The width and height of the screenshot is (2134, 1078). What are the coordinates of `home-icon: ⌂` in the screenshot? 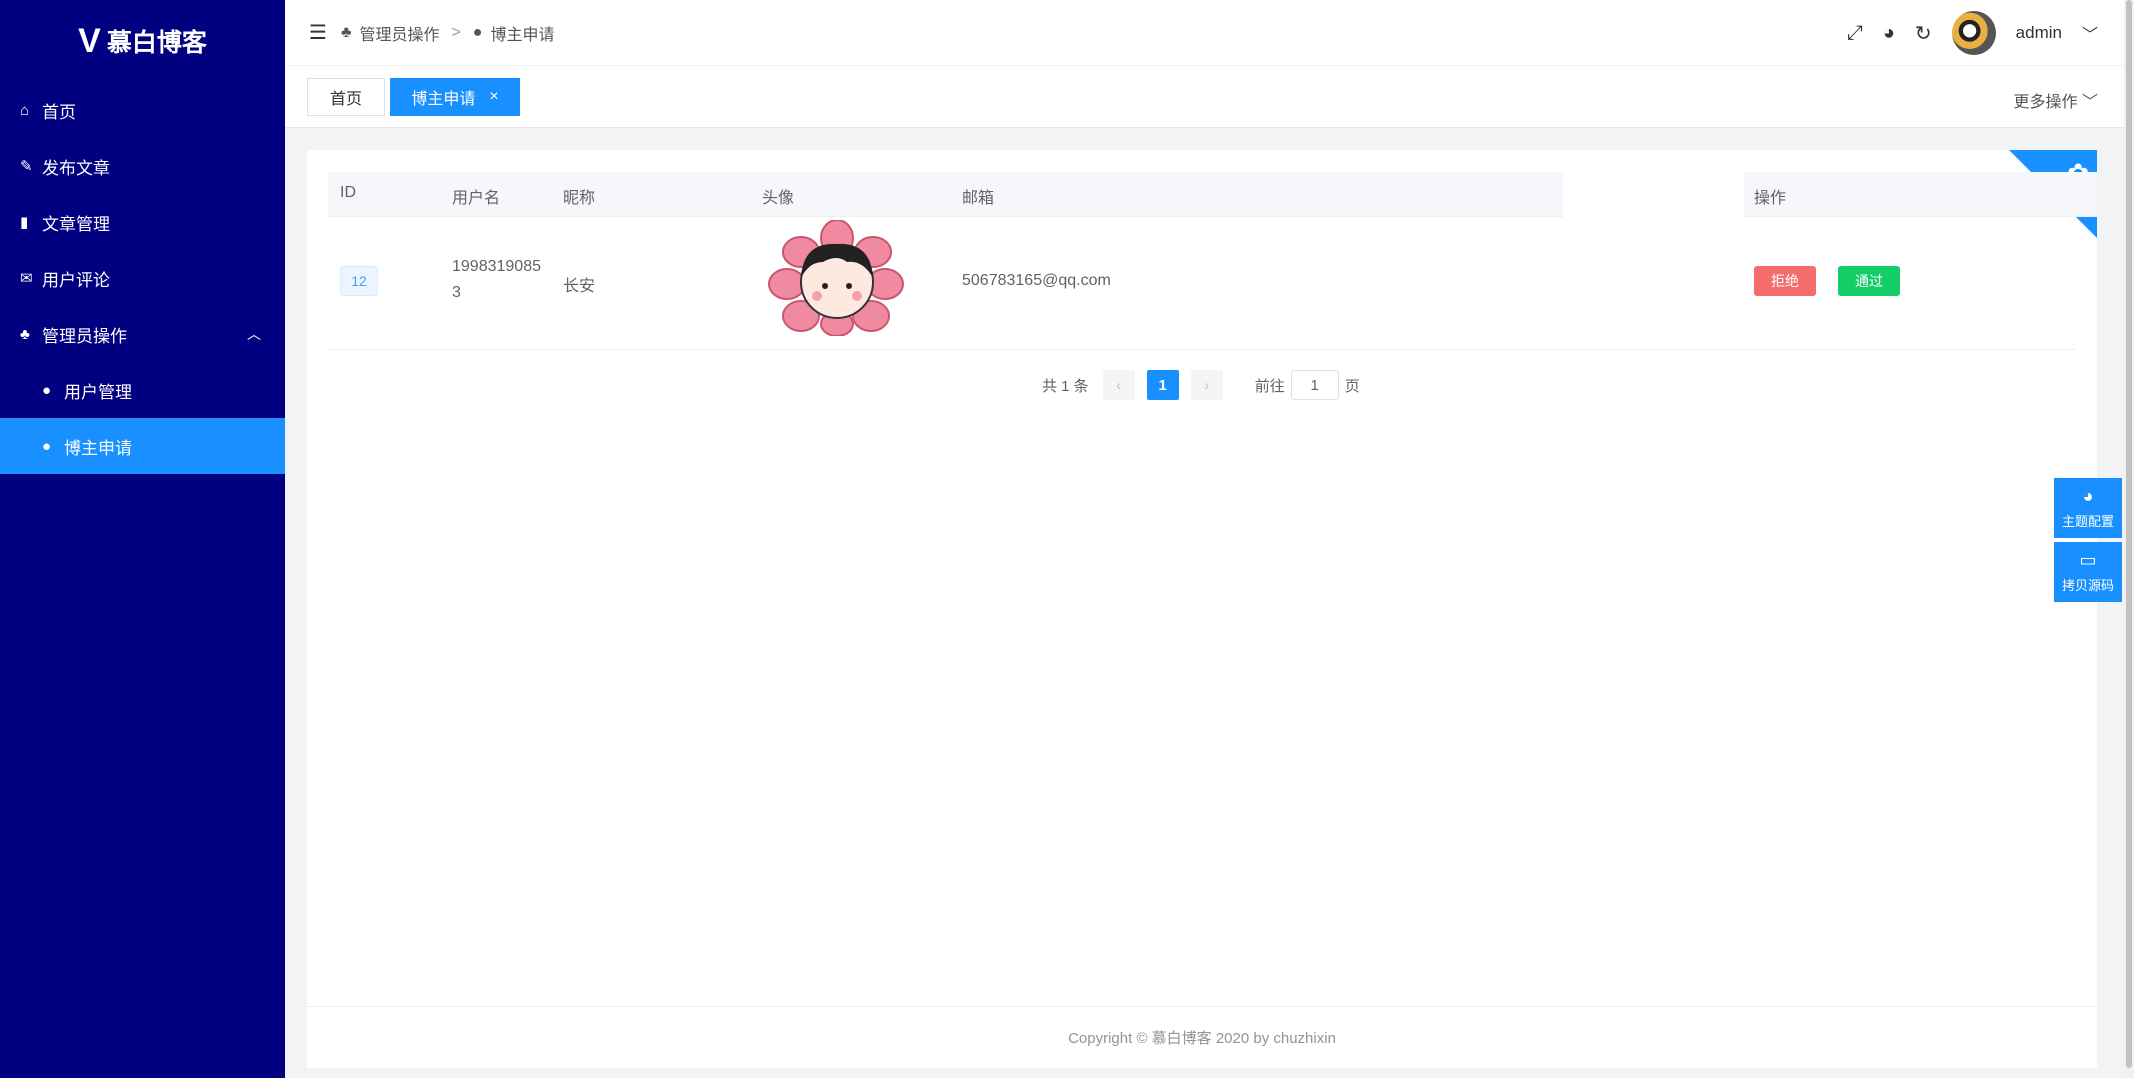 It's located at (25, 110).